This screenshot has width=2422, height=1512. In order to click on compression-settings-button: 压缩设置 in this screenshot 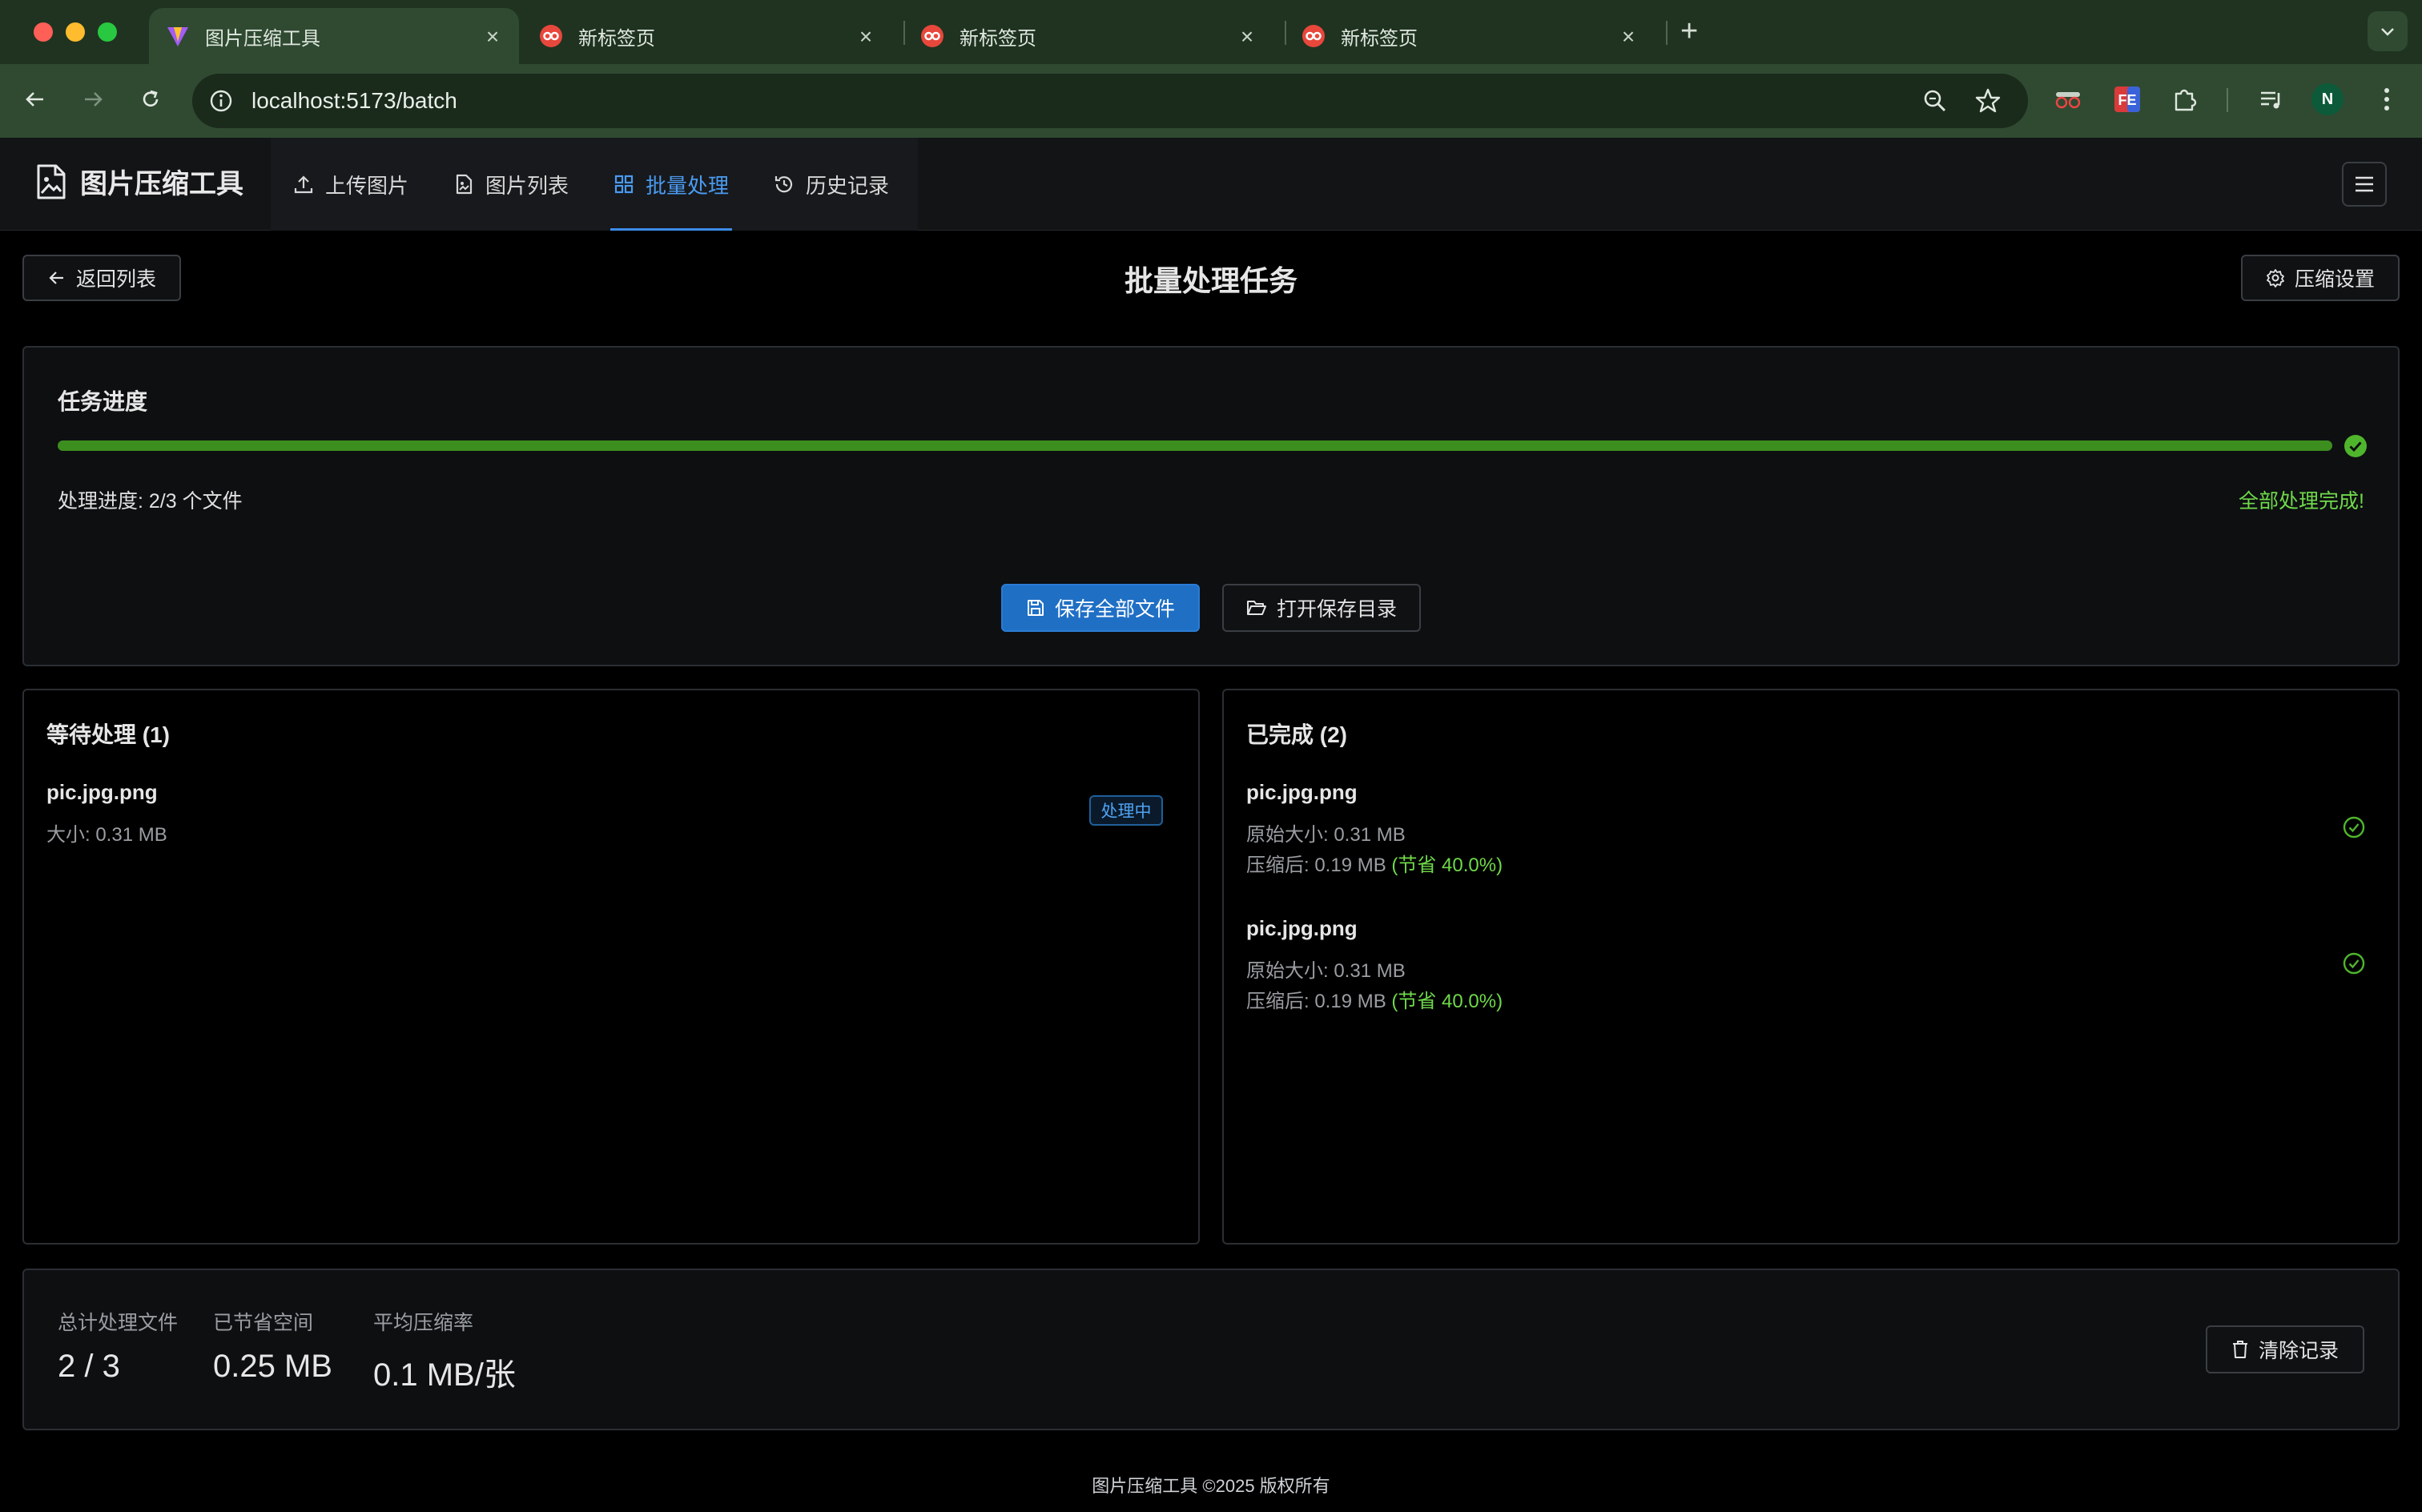, I will do `click(2320, 278)`.